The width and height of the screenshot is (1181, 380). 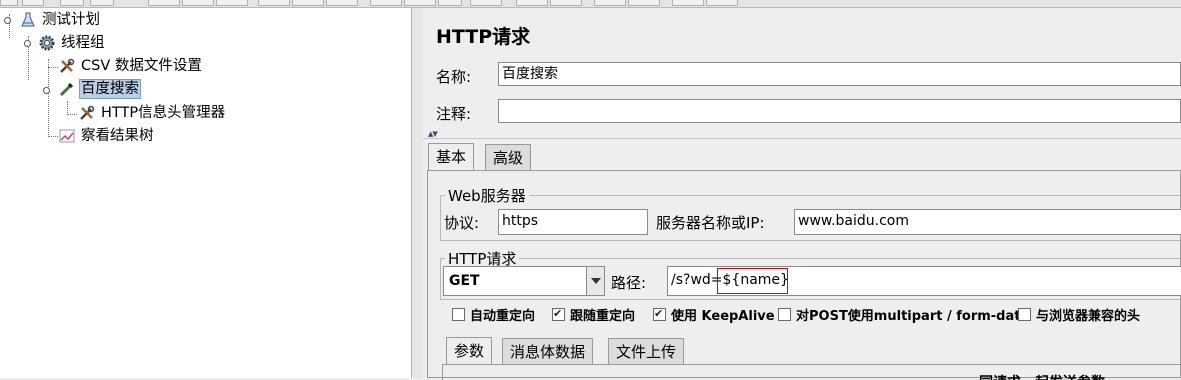 I want to click on web-server-group-title: Web服务器, so click(x=487, y=195).